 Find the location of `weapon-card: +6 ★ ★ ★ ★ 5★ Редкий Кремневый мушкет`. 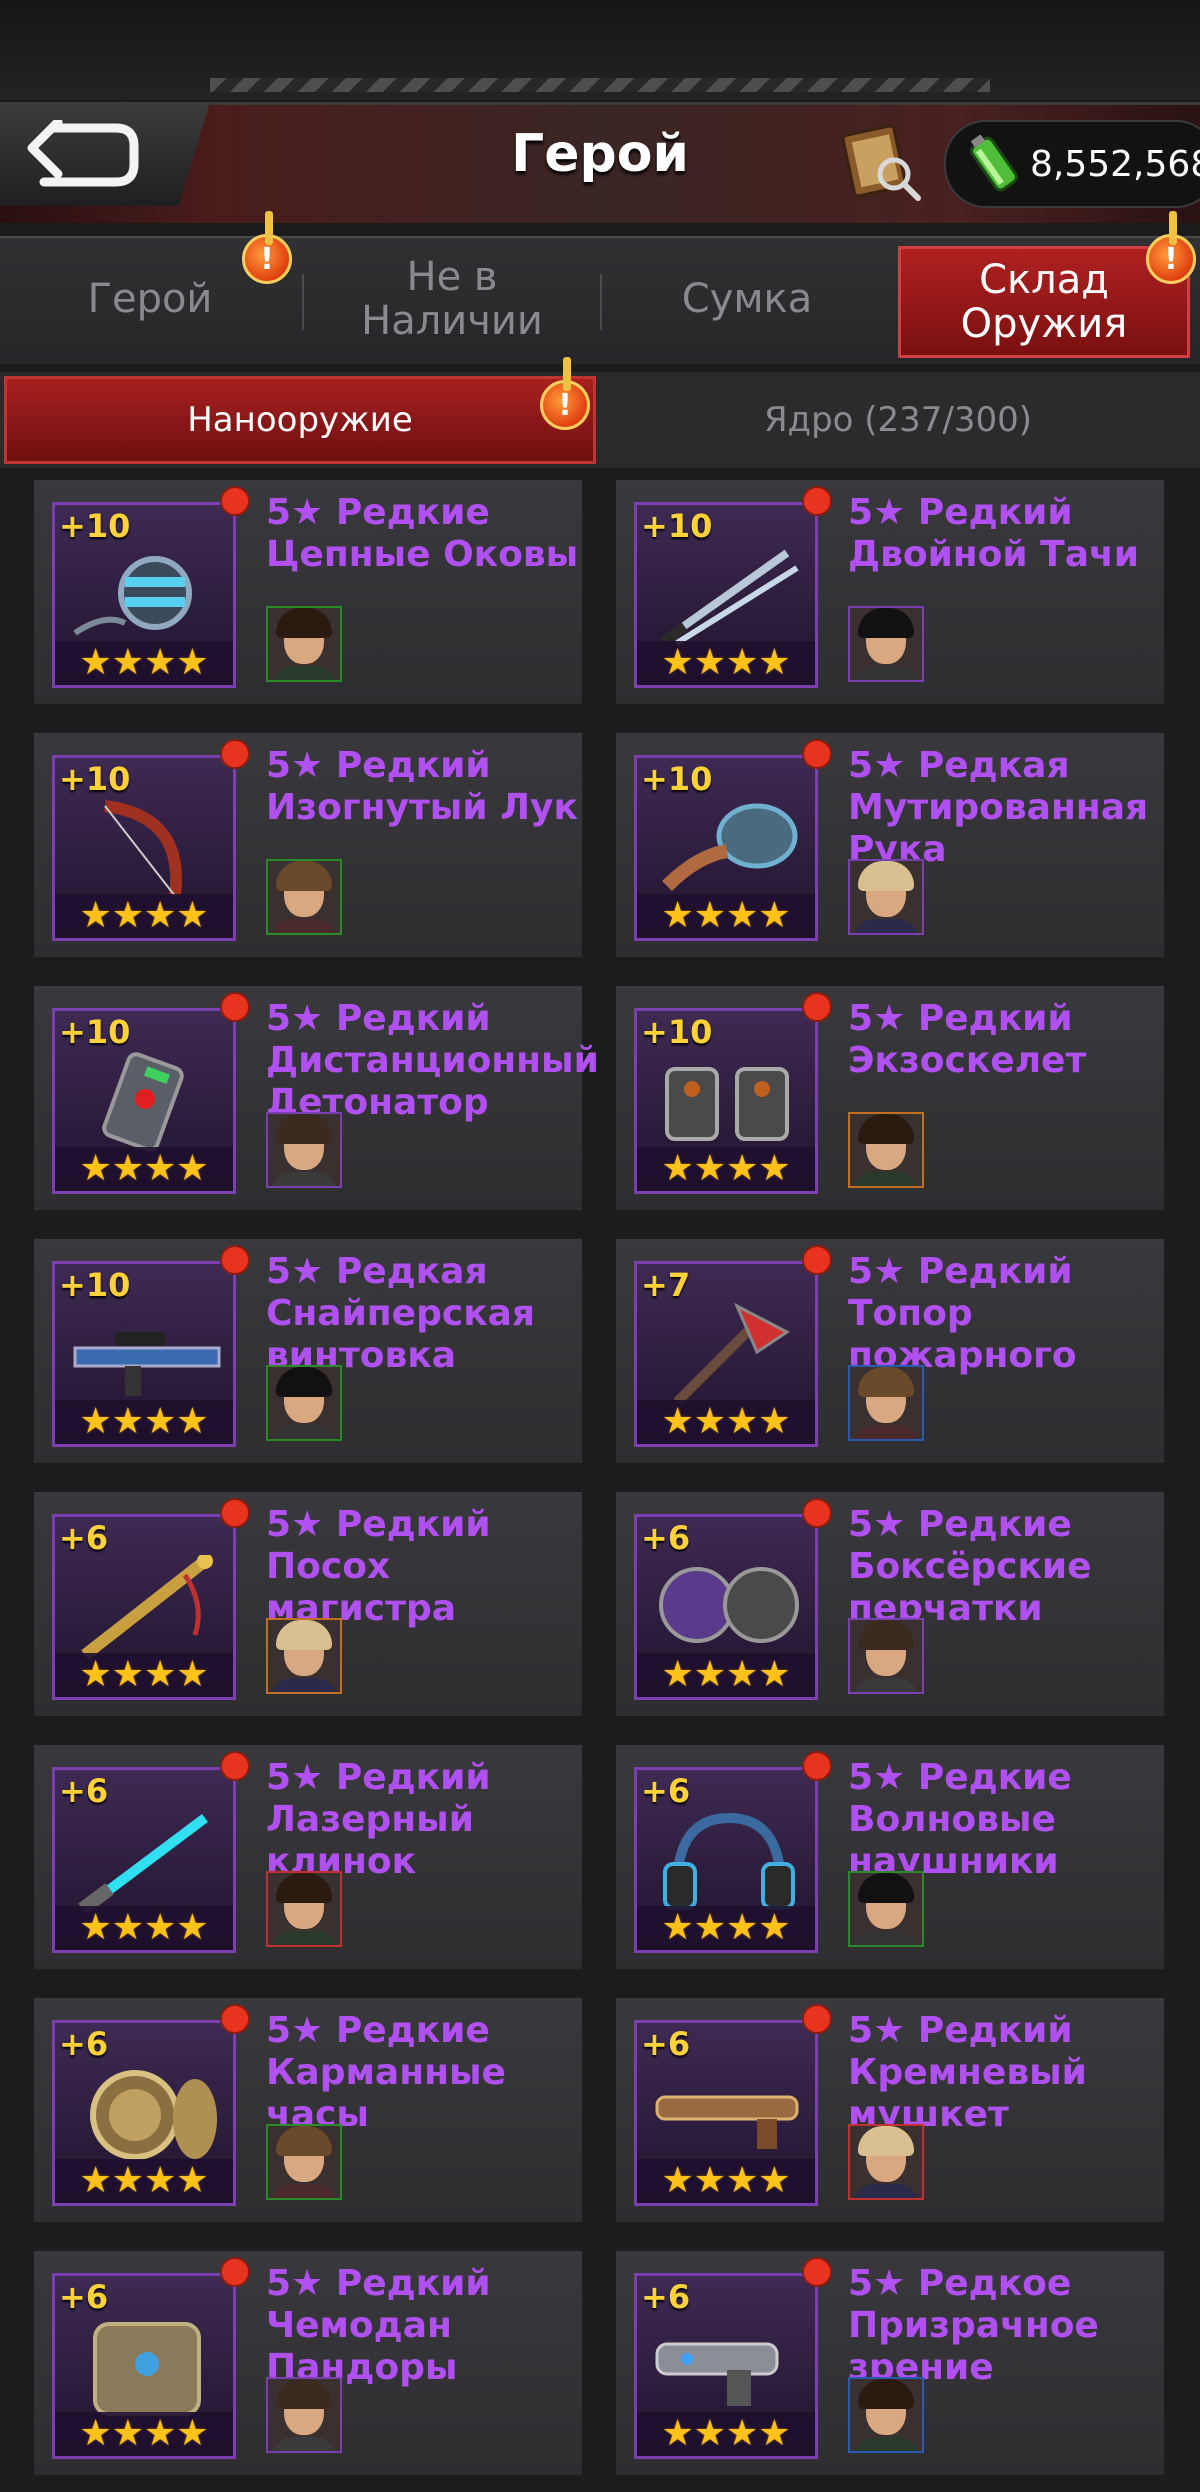

weapon-card: +6 ★ ★ ★ ★ 5★ Редкий Кремневый мушкет is located at coordinates (890, 2110).